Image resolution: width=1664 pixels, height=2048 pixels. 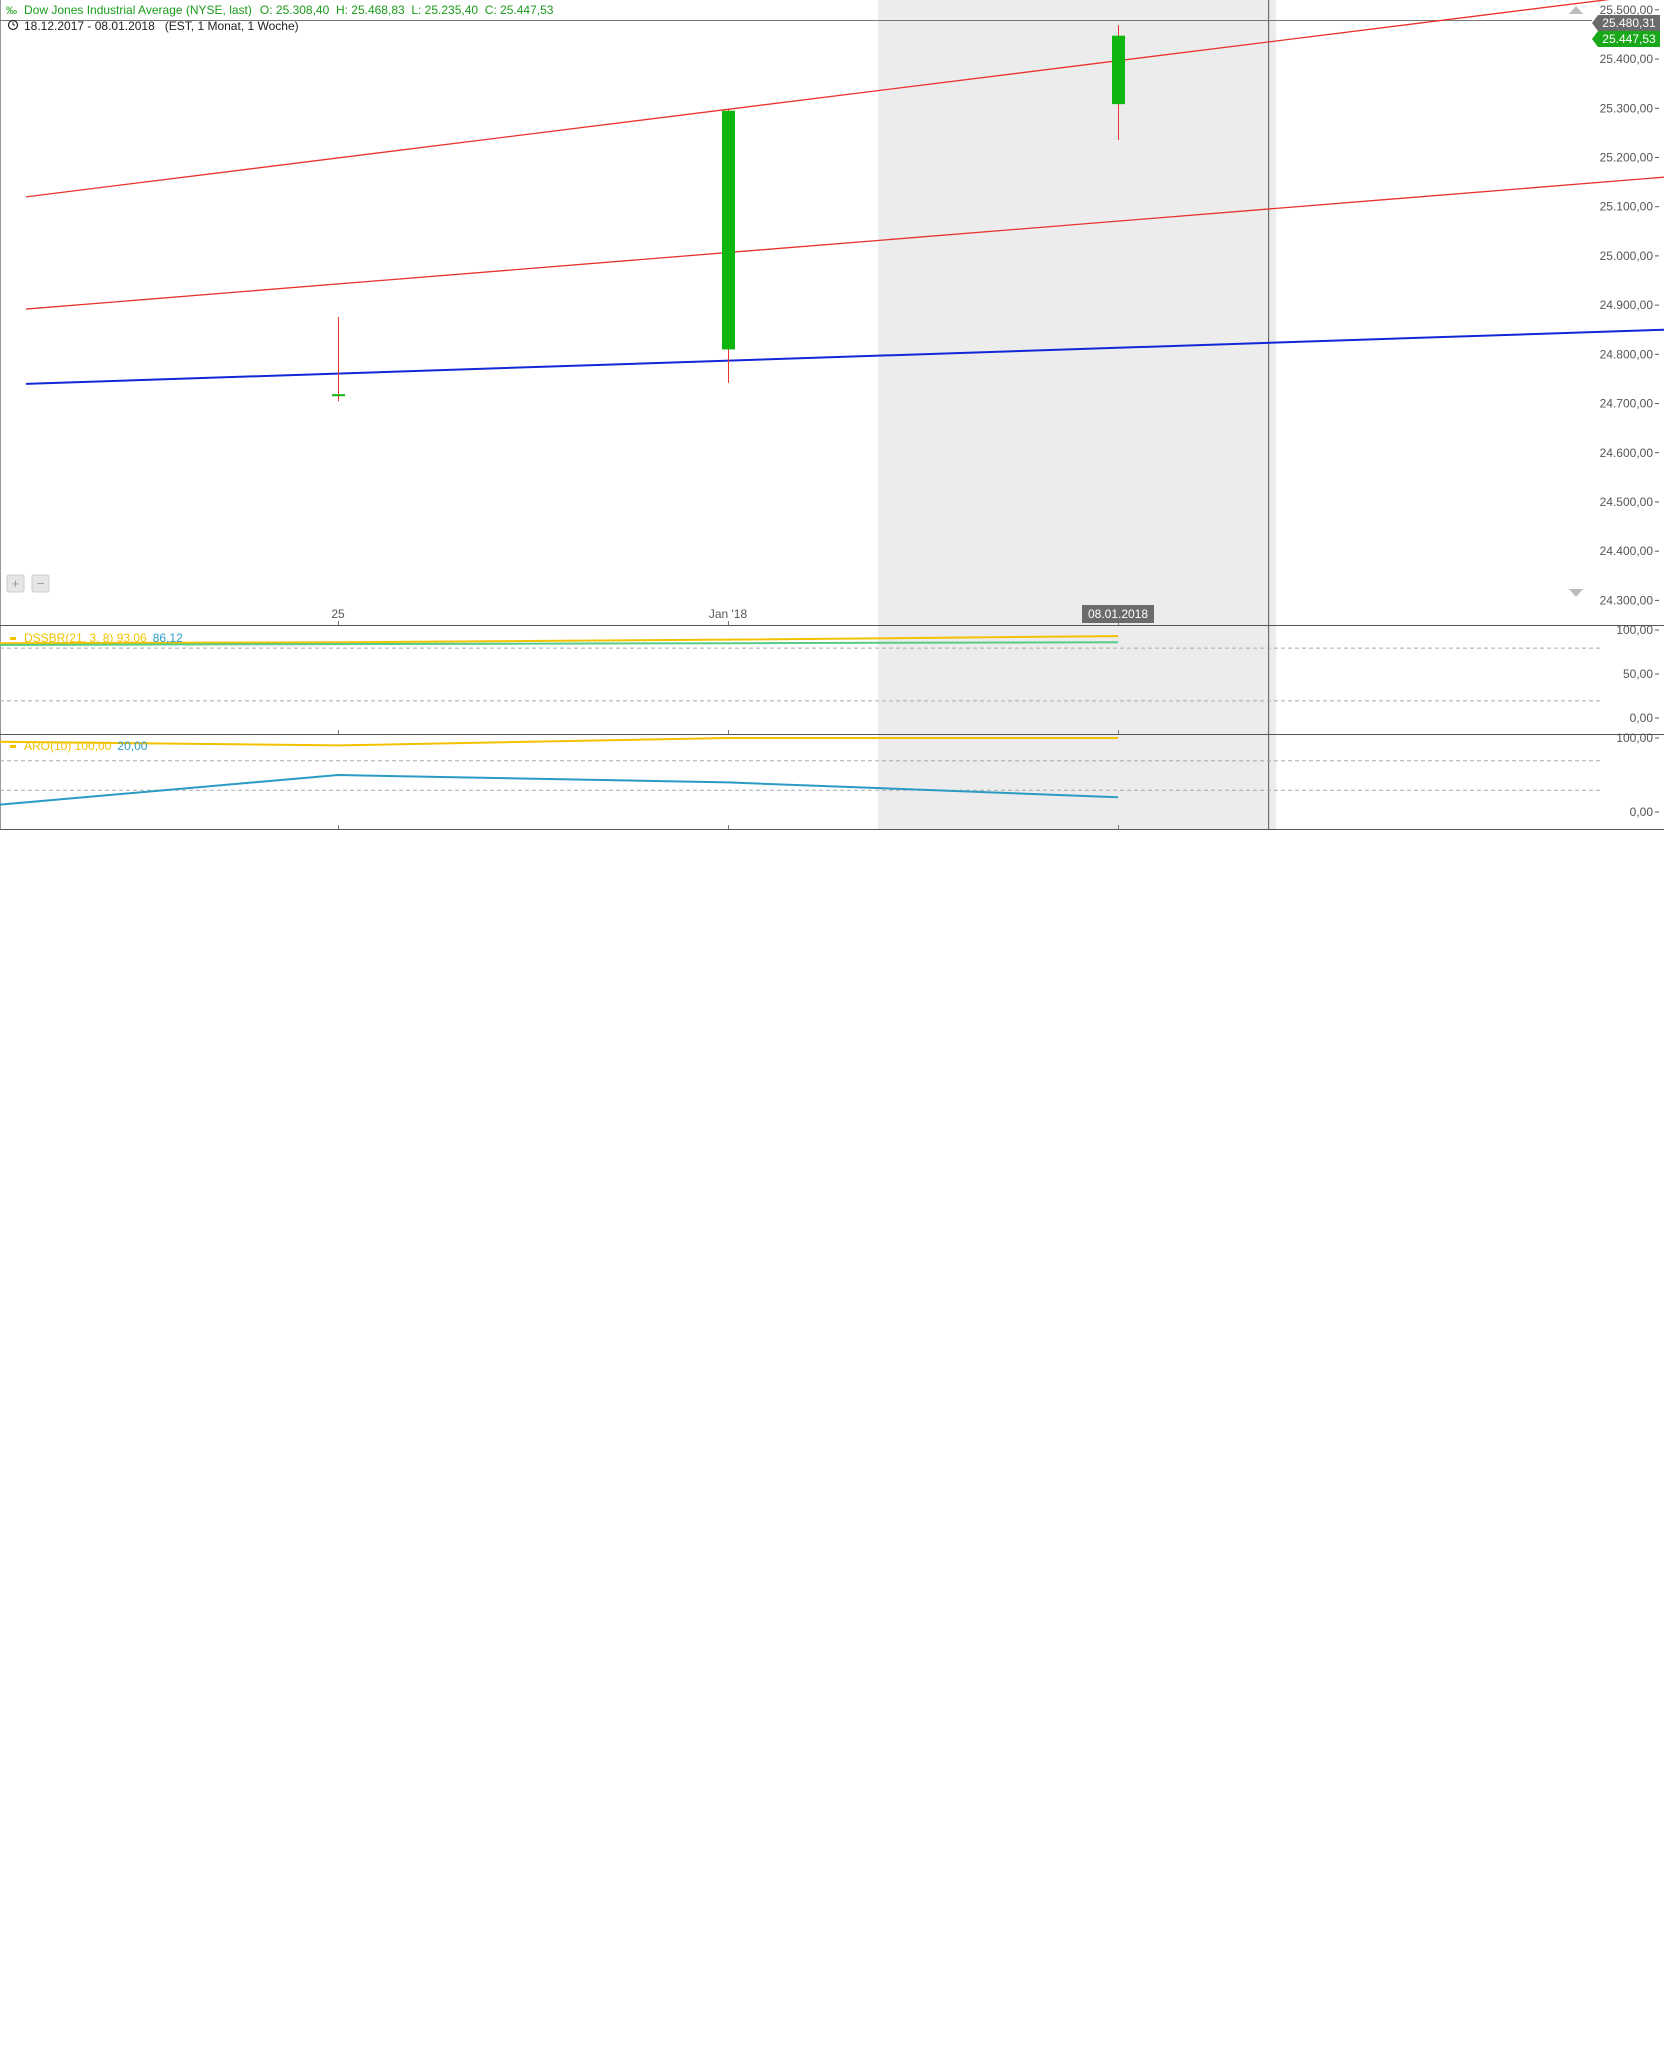 What do you see at coordinates (728, 614) in the screenshot?
I see `time-tick-label: Jan '18` at bounding box center [728, 614].